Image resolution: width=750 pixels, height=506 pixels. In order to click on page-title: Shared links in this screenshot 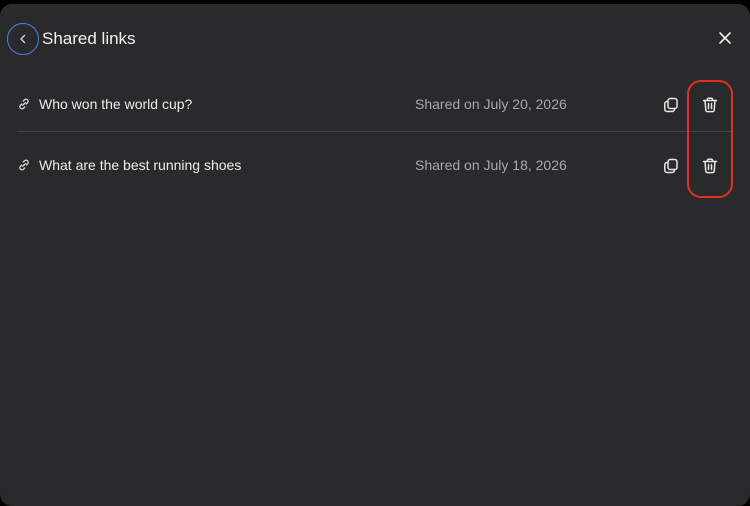, I will do `click(89, 38)`.